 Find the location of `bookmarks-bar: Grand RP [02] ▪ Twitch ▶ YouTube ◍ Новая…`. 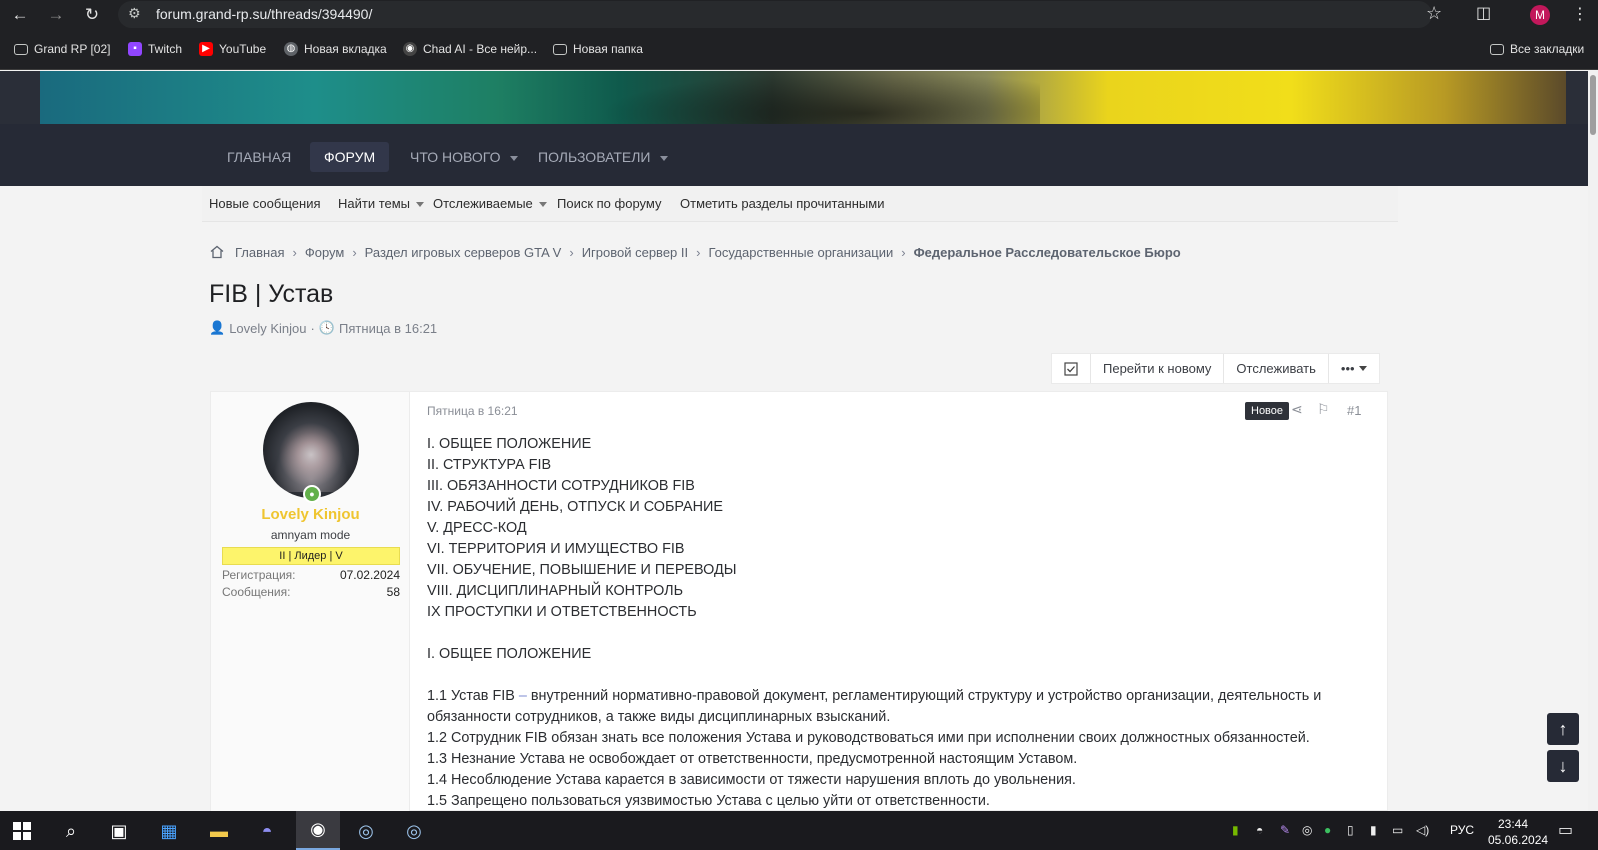

bookmarks-bar: Grand RP [02] ▪ Twitch ▶ YouTube ◍ Новая… is located at coordinates (799, 50).